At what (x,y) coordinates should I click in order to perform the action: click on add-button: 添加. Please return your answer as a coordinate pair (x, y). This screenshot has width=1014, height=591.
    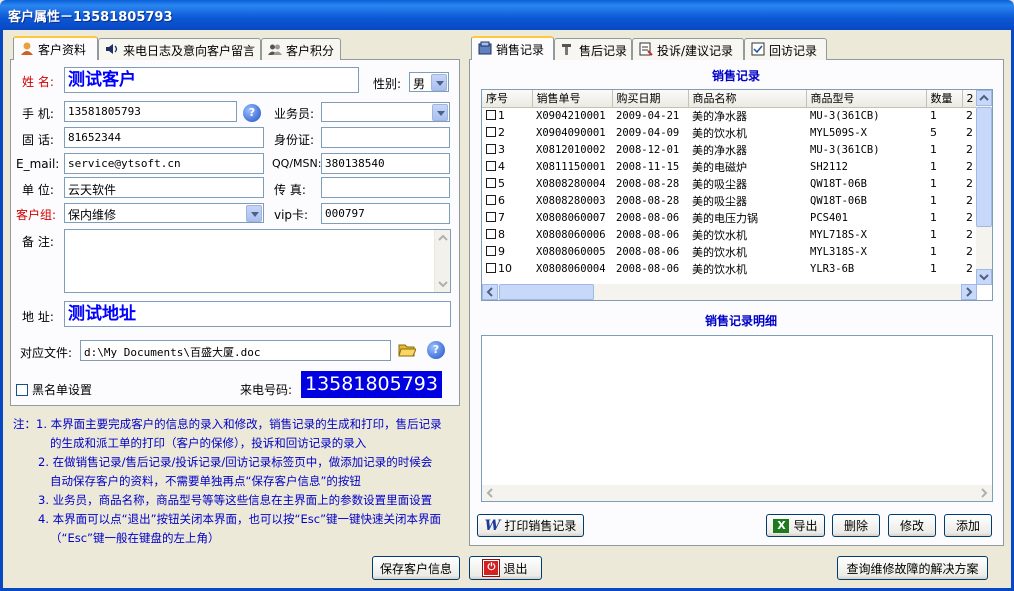
    Looking at the image, I should click on (968, 525).